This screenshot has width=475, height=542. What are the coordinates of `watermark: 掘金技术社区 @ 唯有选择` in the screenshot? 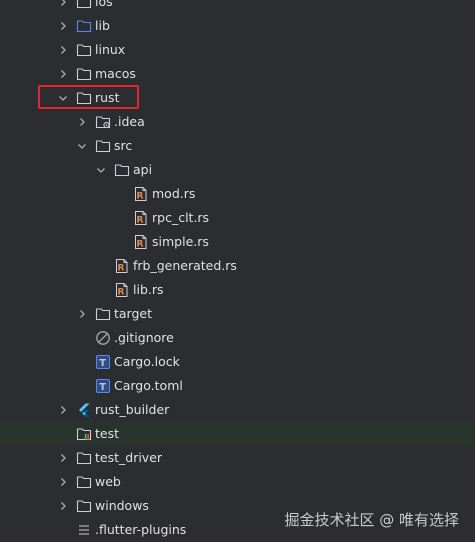 It's located at (371, 520).